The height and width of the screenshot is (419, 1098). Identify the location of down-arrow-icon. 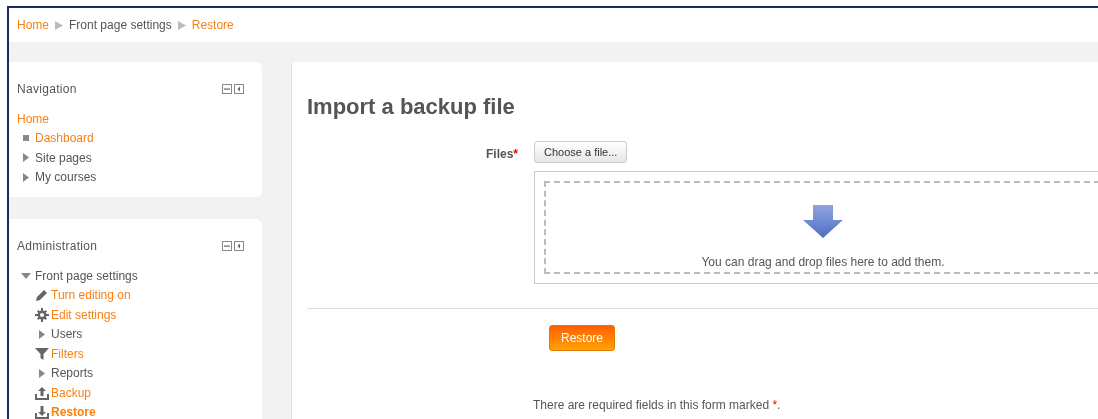
(823, 222).